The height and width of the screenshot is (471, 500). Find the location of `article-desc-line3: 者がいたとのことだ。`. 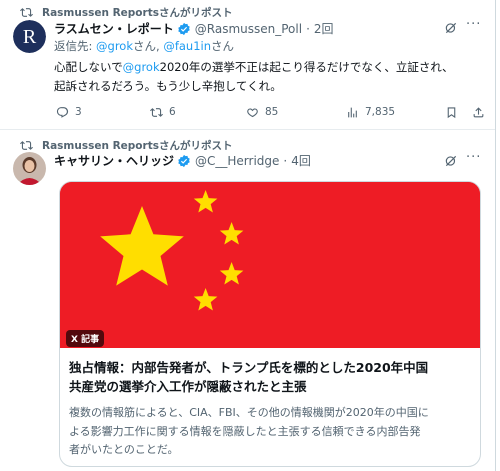

article-desc-line3: 者がいたとのことだ。 is located at coordinates (124, 449).